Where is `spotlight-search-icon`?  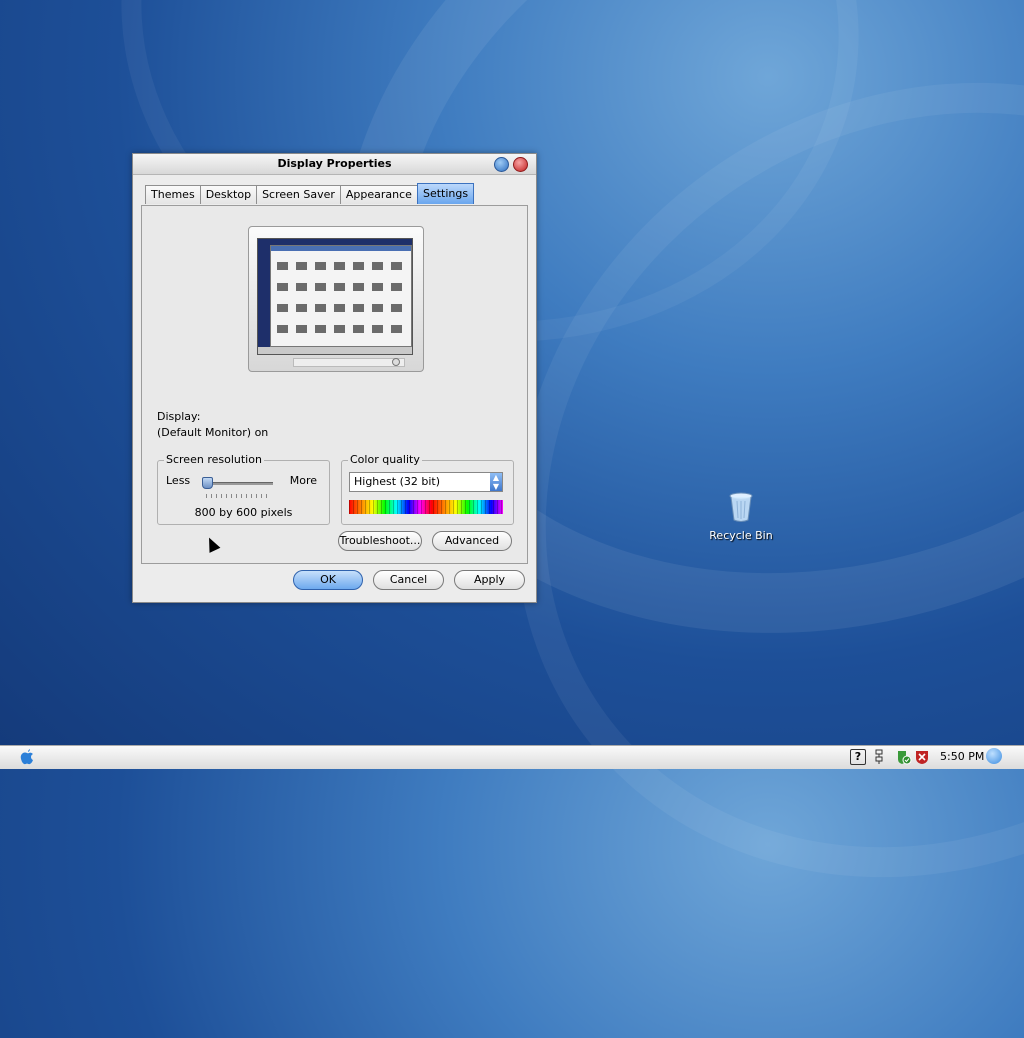
spotlight-search-icon is located at coordinates (994, 756).